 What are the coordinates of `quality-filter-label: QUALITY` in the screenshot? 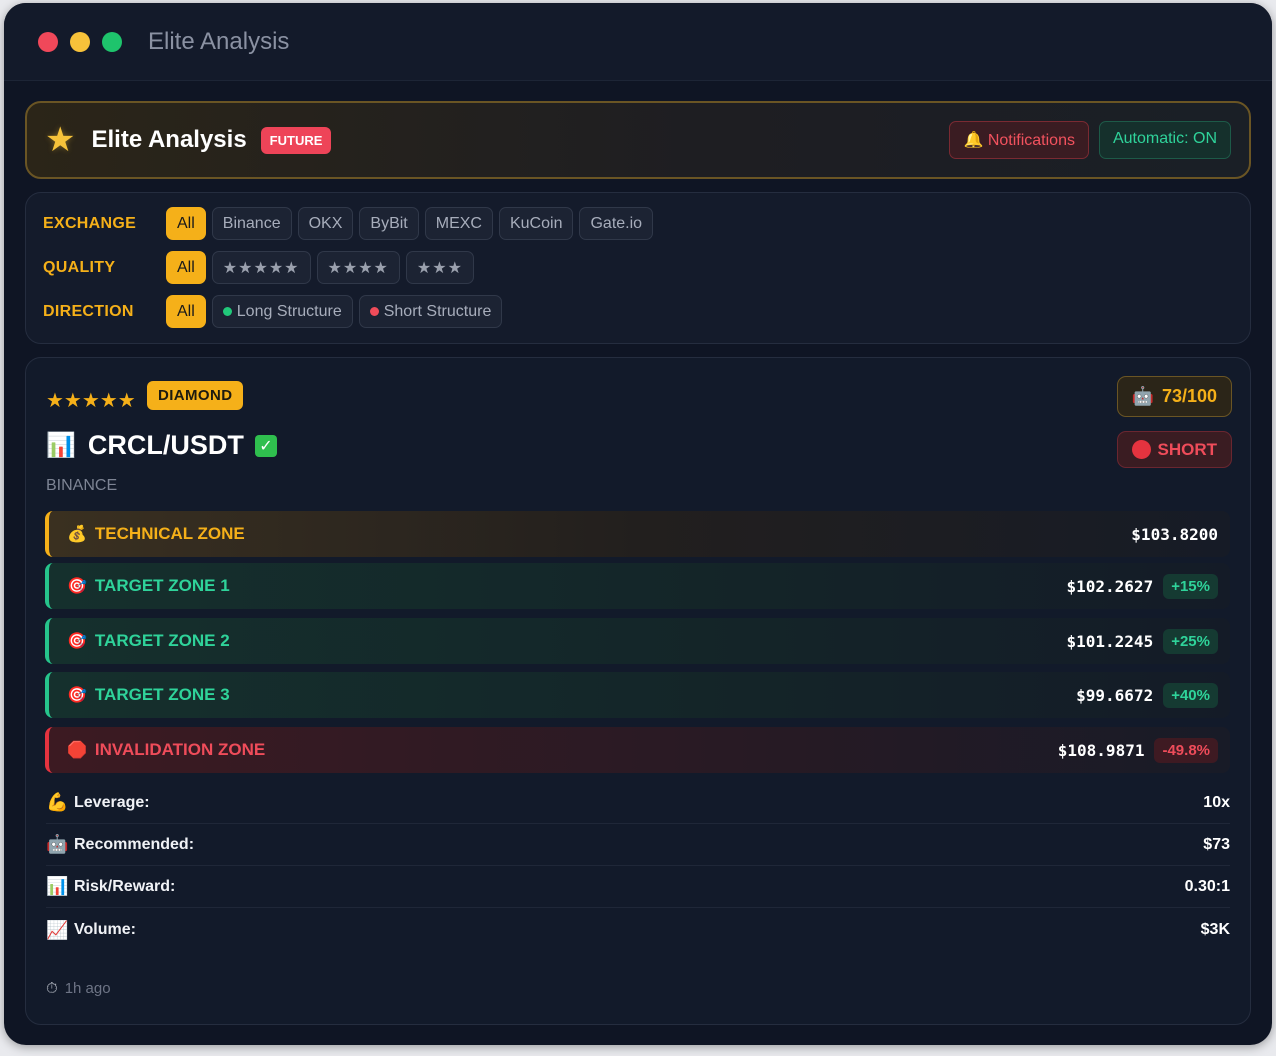 It's located at (79, 267).